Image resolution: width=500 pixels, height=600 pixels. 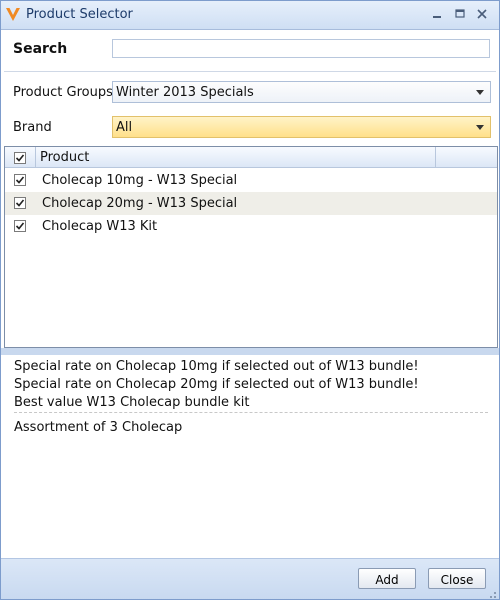 I want to click on select-all-checkbox, so click(x=20, y=158).